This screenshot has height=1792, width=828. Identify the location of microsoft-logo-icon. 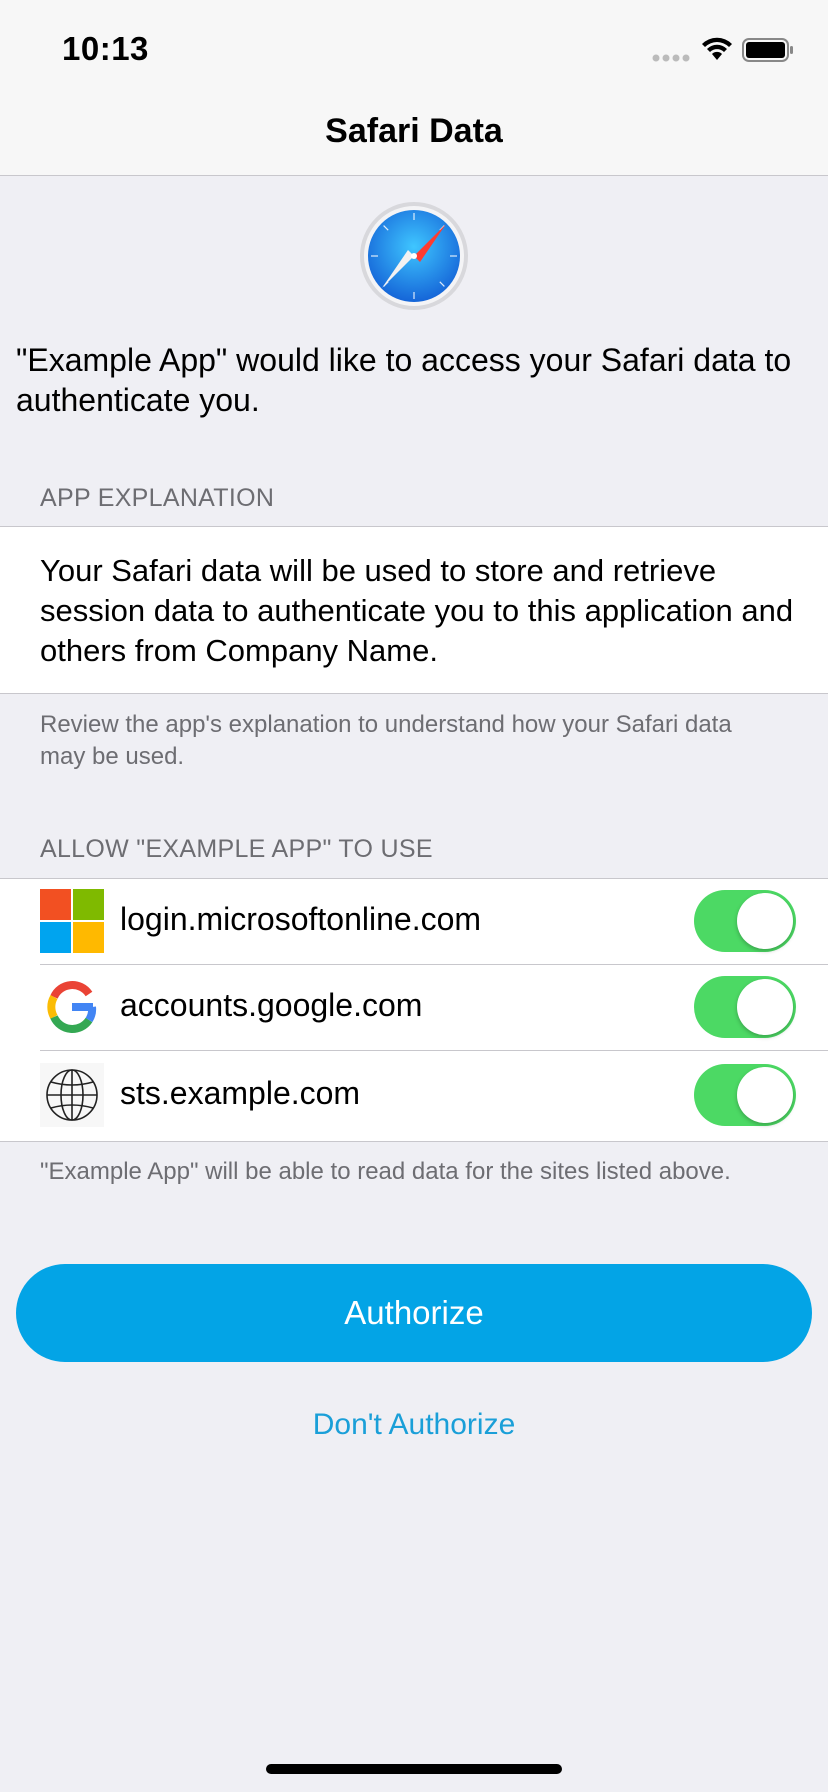
(72, 921).